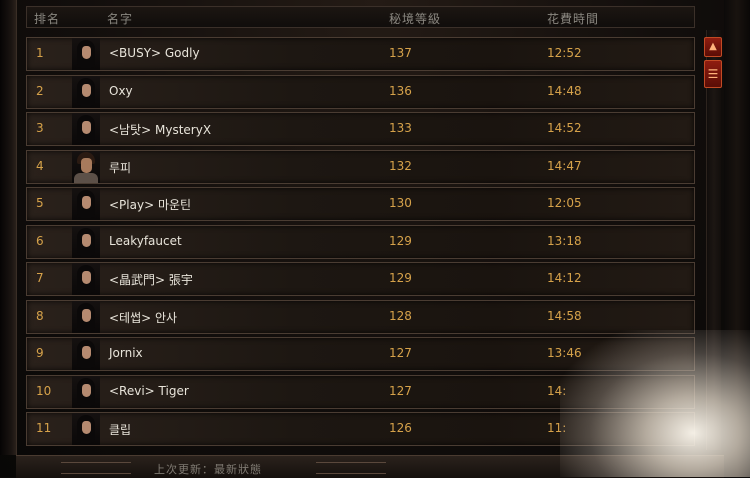 This screenshot has height=478, width=750. I want to click on rank-cell: 3, so click(40, 128).